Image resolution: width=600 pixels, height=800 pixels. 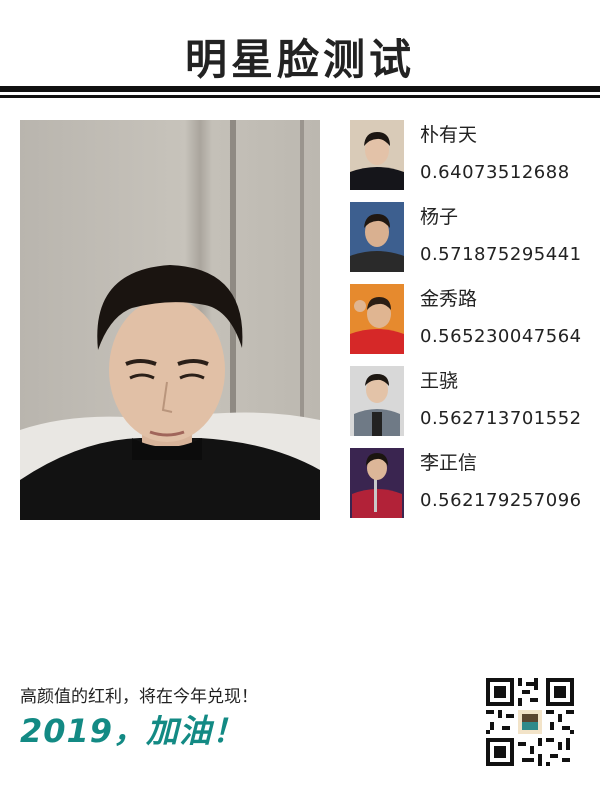 I want to click on title-divider-thin, so click(x=300, y=96).